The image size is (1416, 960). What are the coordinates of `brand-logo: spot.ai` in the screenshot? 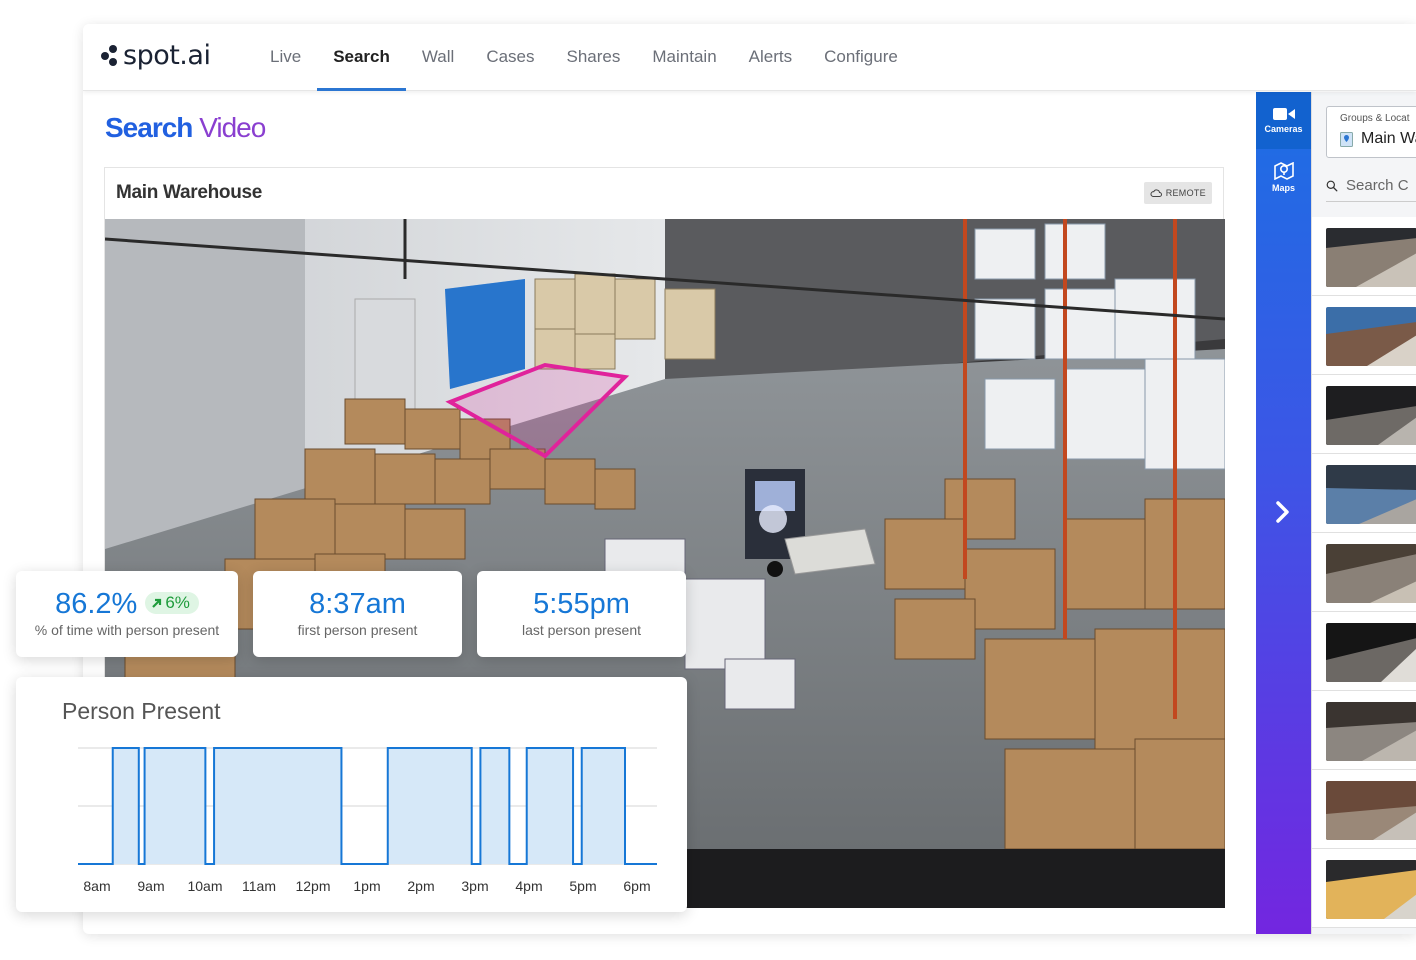 It's located at (156, 55).